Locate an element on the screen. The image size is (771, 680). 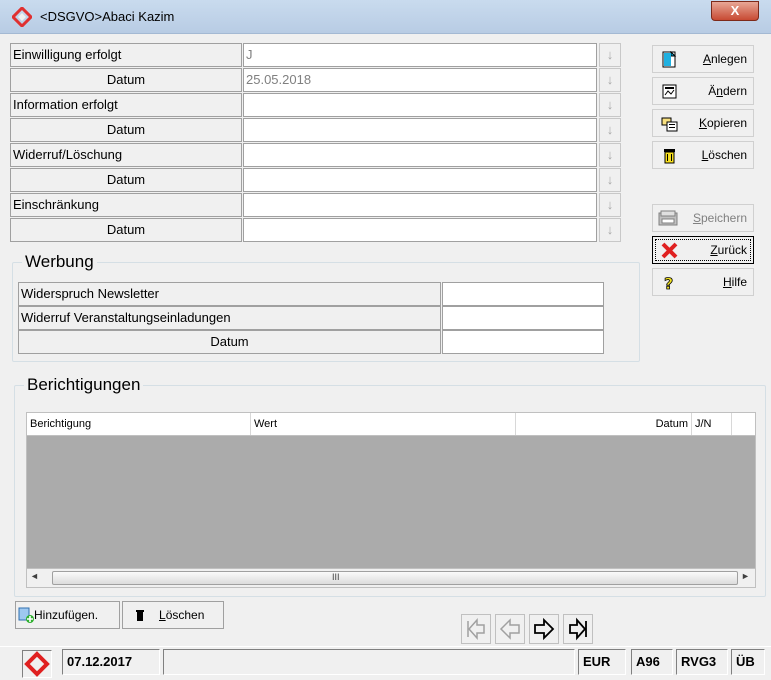
hinzufuegen-label: Hinzufügen. is located at coordinates (66, 615).